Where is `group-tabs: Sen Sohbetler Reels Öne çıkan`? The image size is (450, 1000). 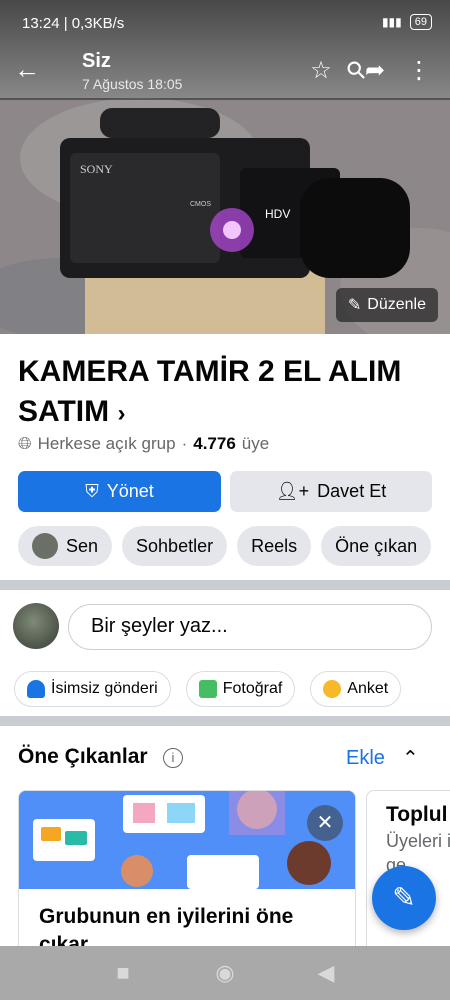
group-tabs: Sen Sohbetler Reels Öne çıkan is located at coordinates (225, 546).